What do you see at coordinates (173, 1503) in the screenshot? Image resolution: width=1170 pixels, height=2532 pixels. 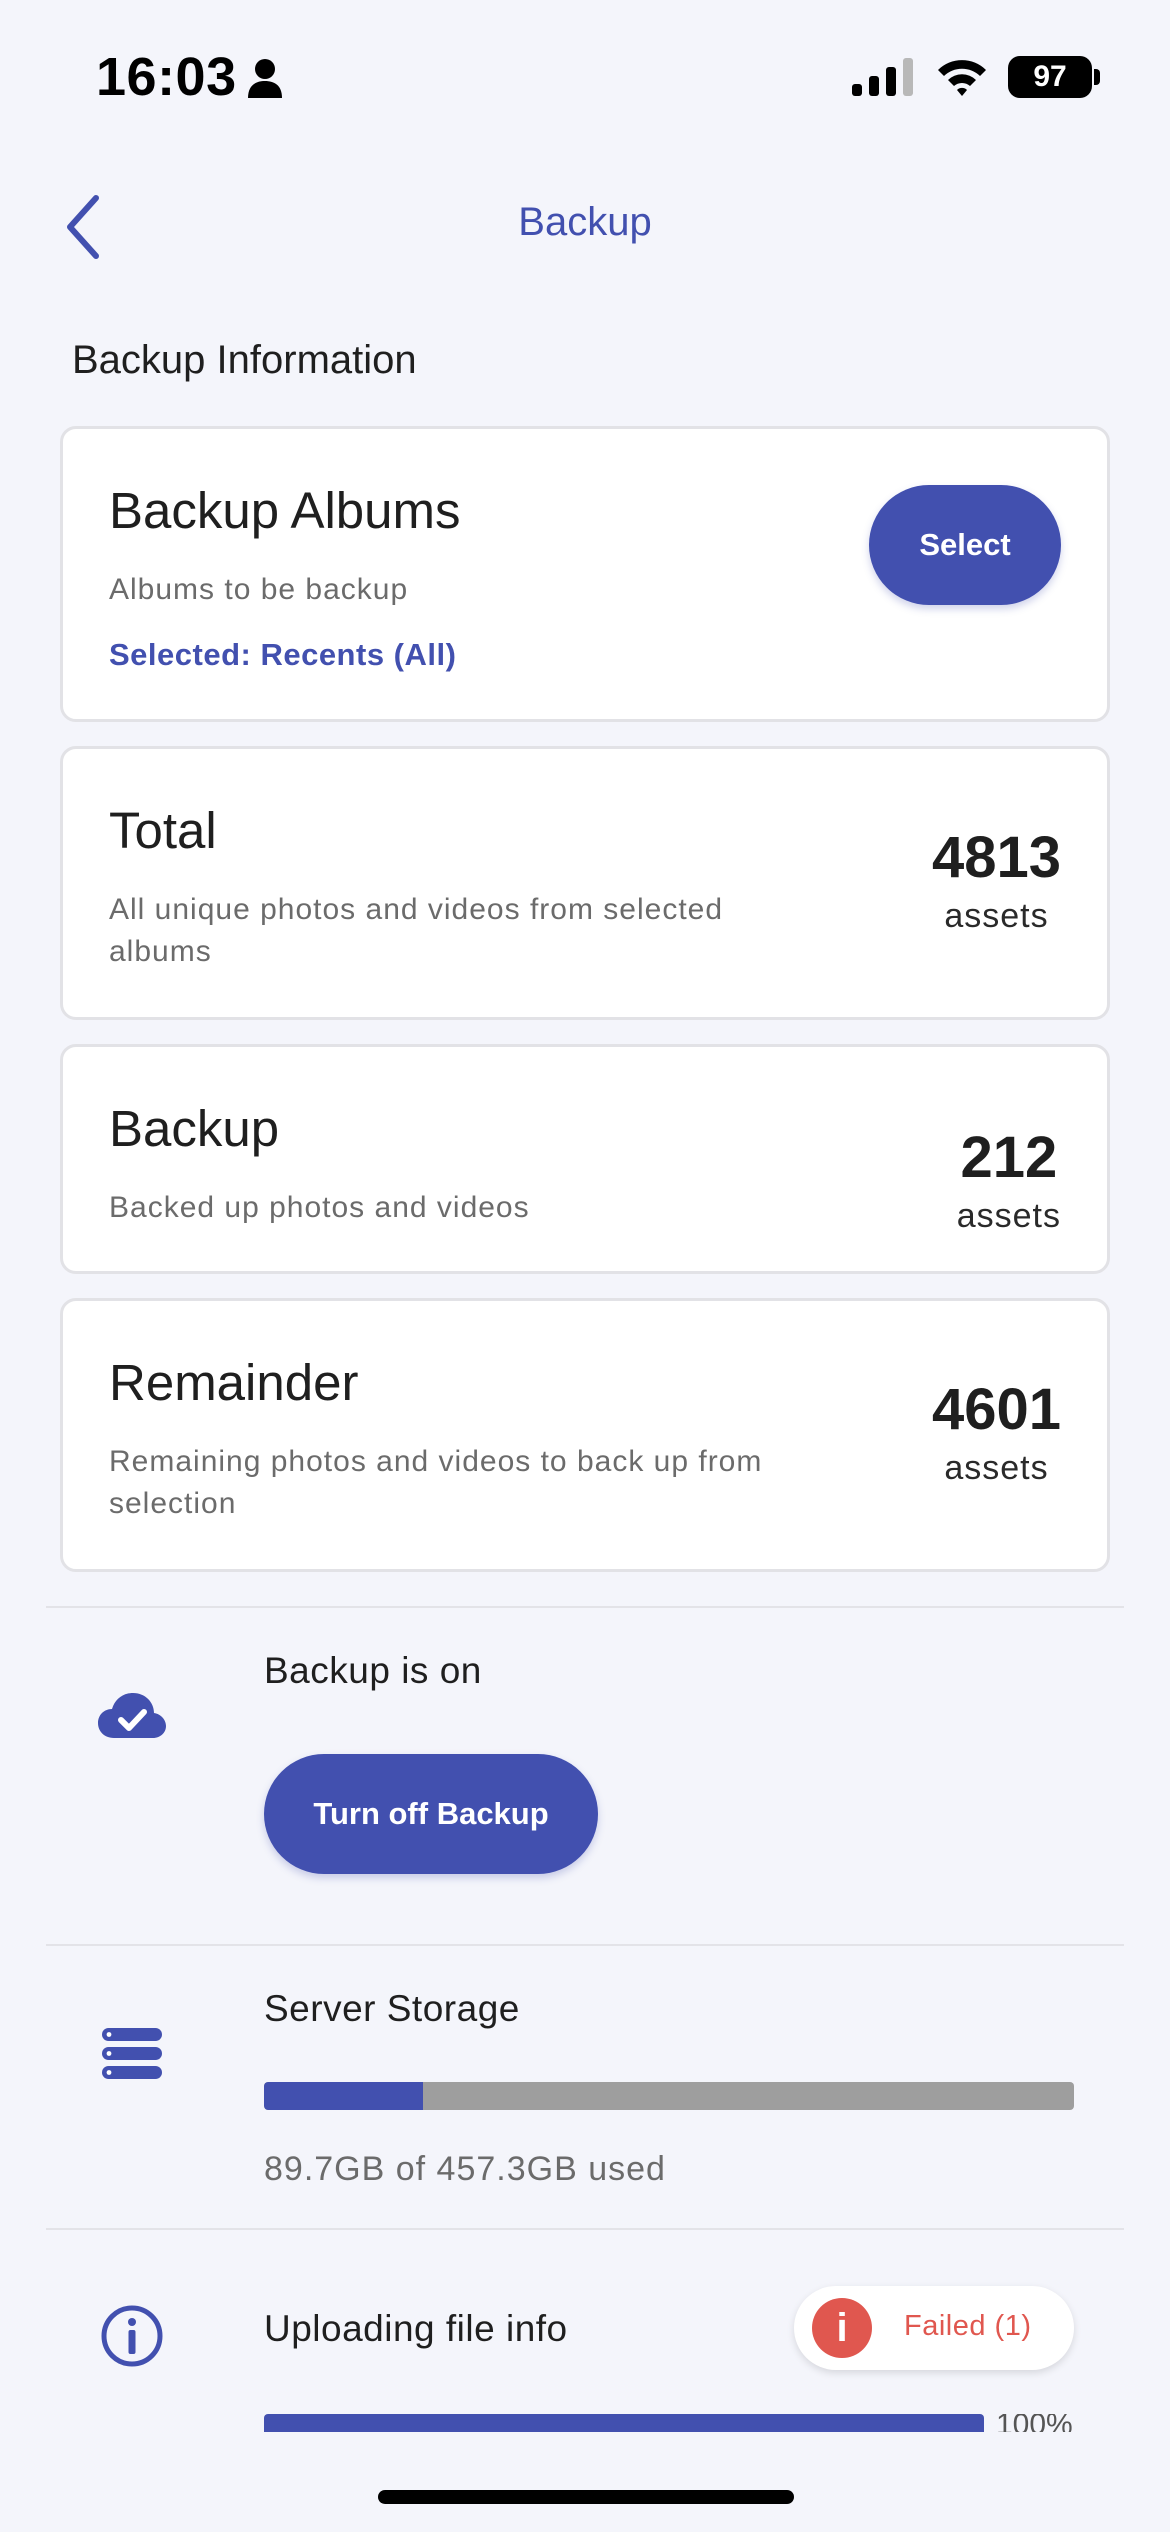 I see `card-subtitle-line2: selection` at bounding box center [173, 1503].